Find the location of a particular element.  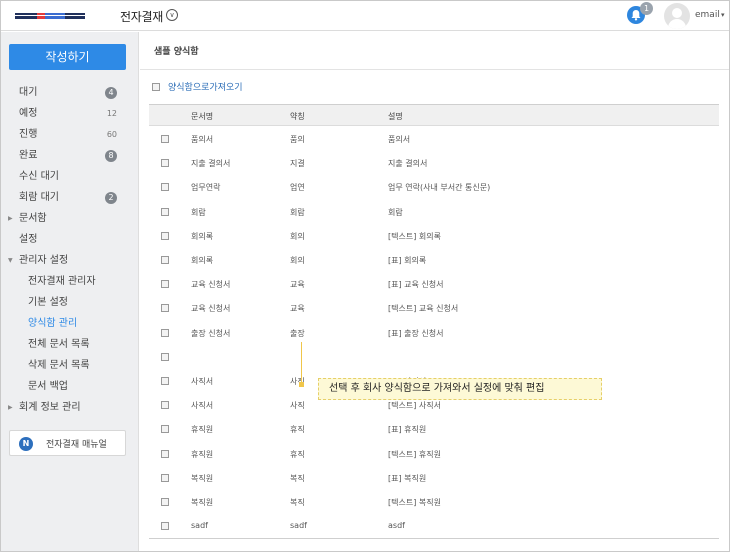

company-logo is located at coordinates (50, 16).